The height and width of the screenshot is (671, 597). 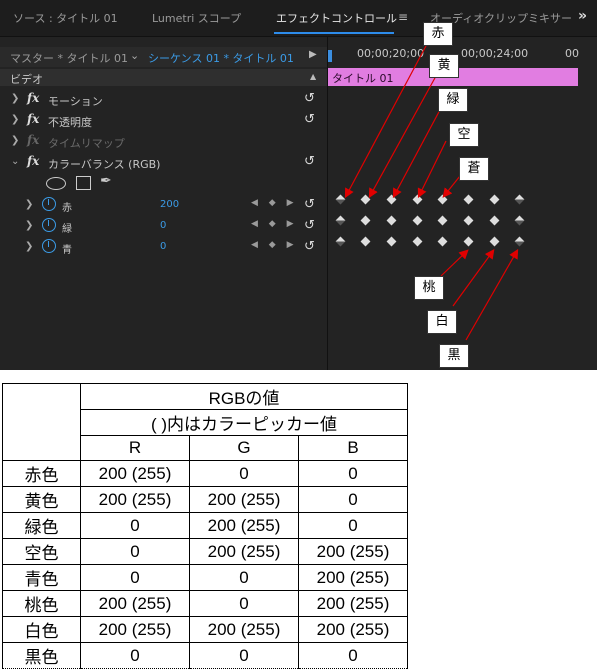 I want to click on param-value: 200, so click(x=169, y=204).